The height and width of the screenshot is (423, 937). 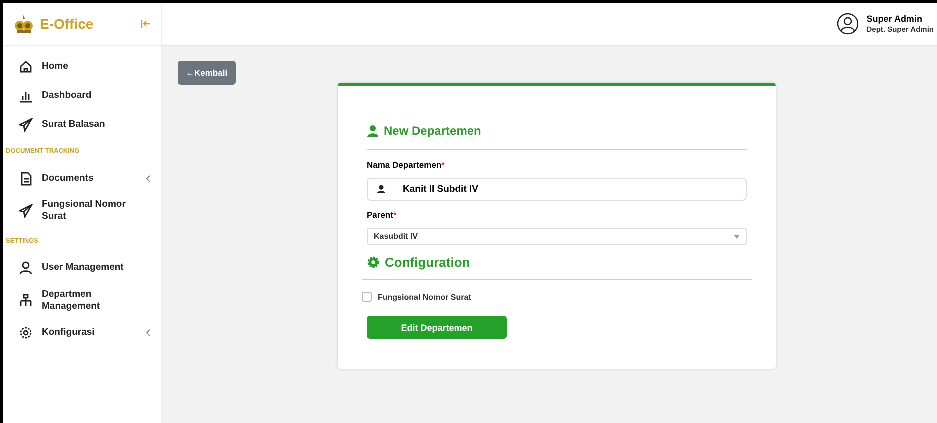 What do you see at coordinates (737, 236) in the screenshot?
I see `caret-icon` at bounding box center [737, 236].